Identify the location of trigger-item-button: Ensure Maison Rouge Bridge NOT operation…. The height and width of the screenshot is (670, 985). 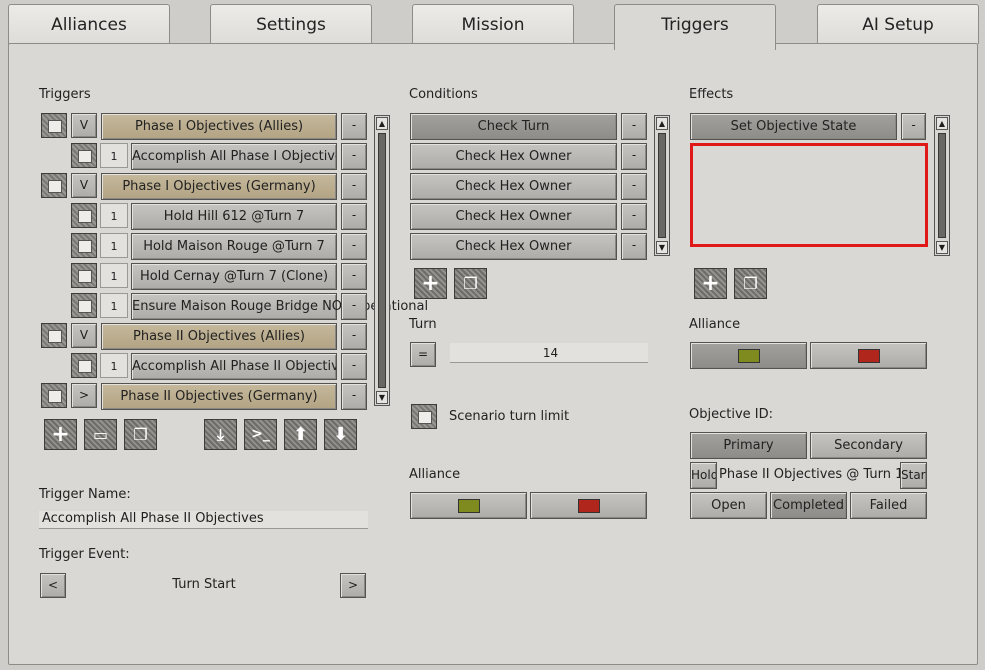
(279, 306).